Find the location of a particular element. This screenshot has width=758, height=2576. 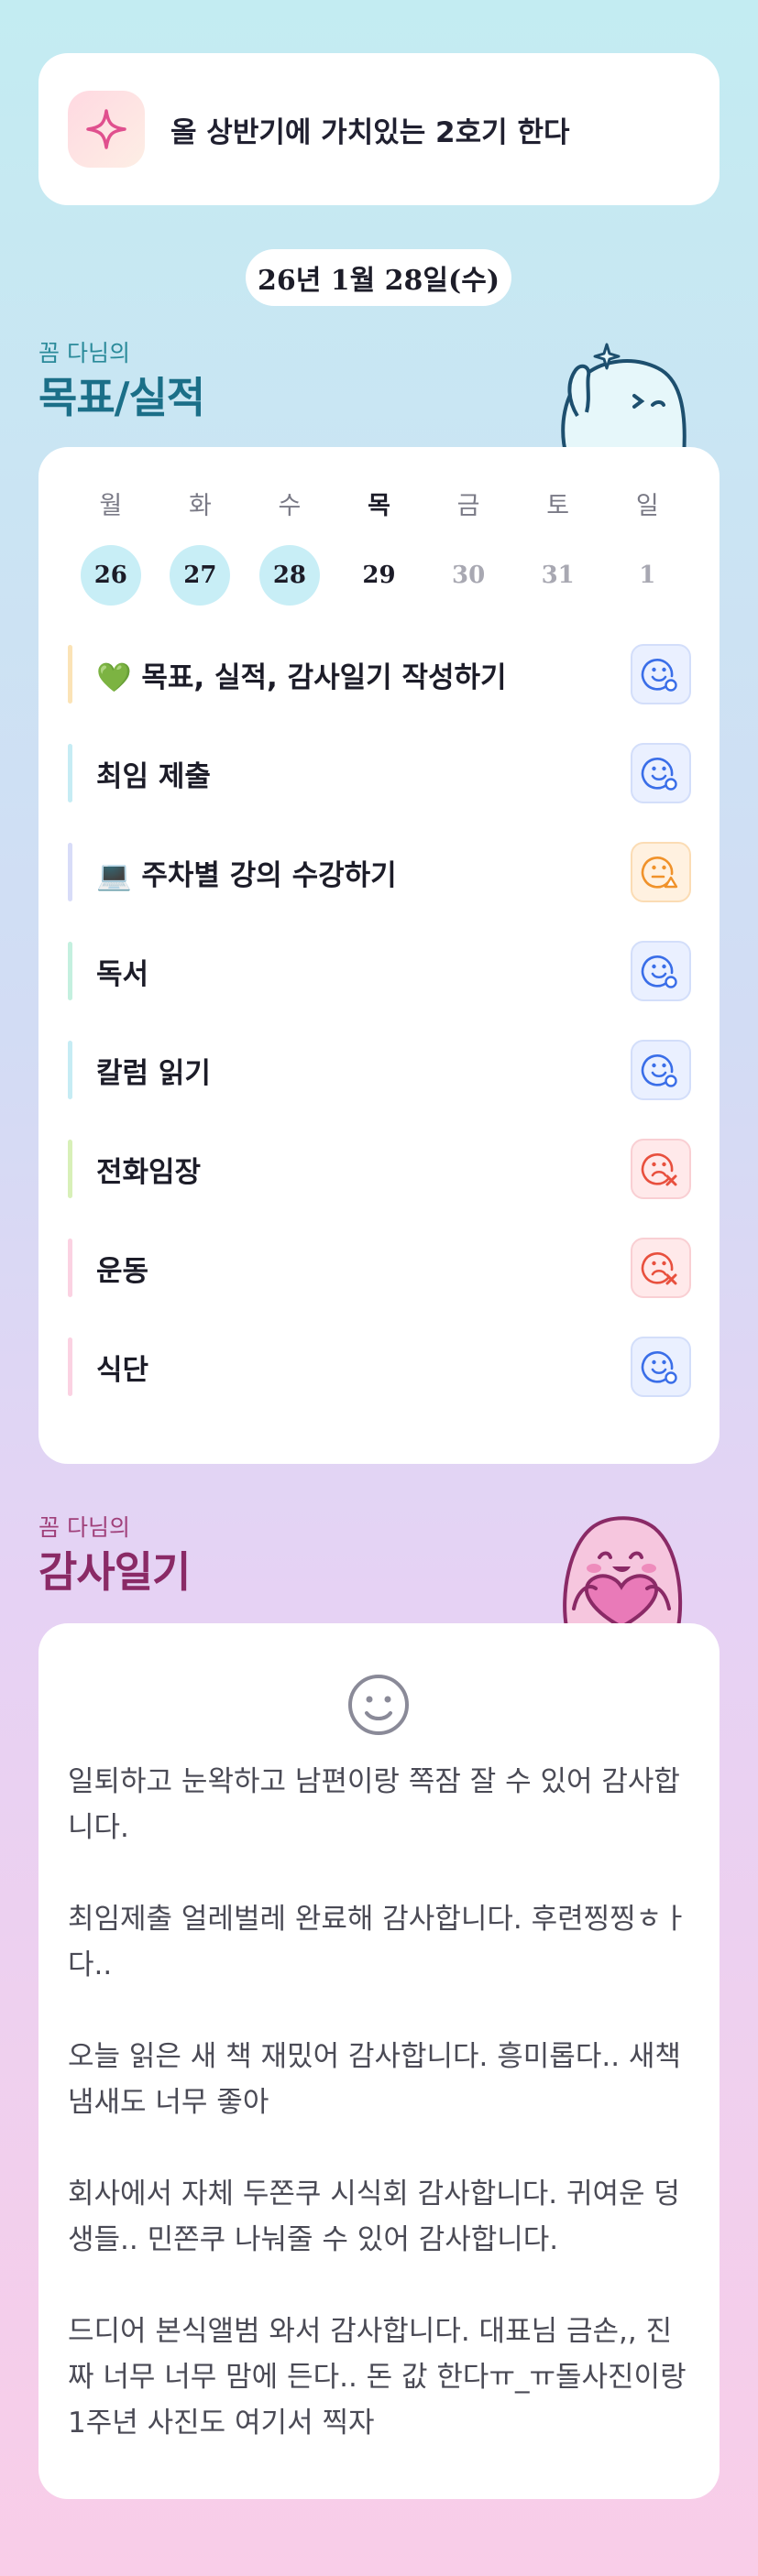

day-cell: 26 is located at coordinates (111, 575).